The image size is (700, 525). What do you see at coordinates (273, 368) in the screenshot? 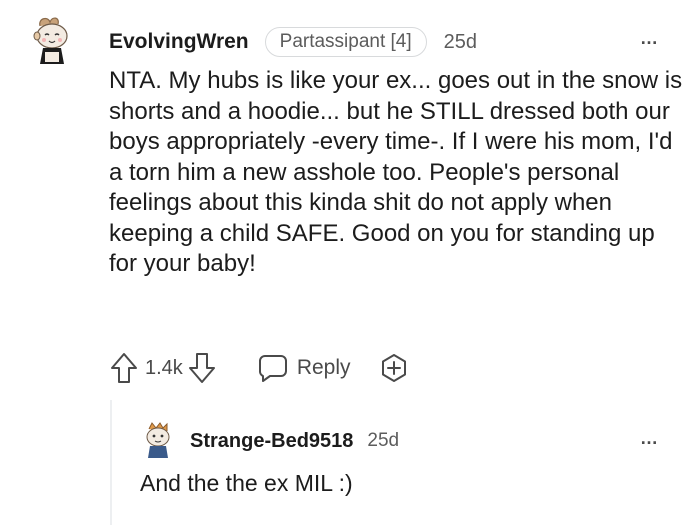
I see `comment-bubble-icon` at bounding box center [273, 368].